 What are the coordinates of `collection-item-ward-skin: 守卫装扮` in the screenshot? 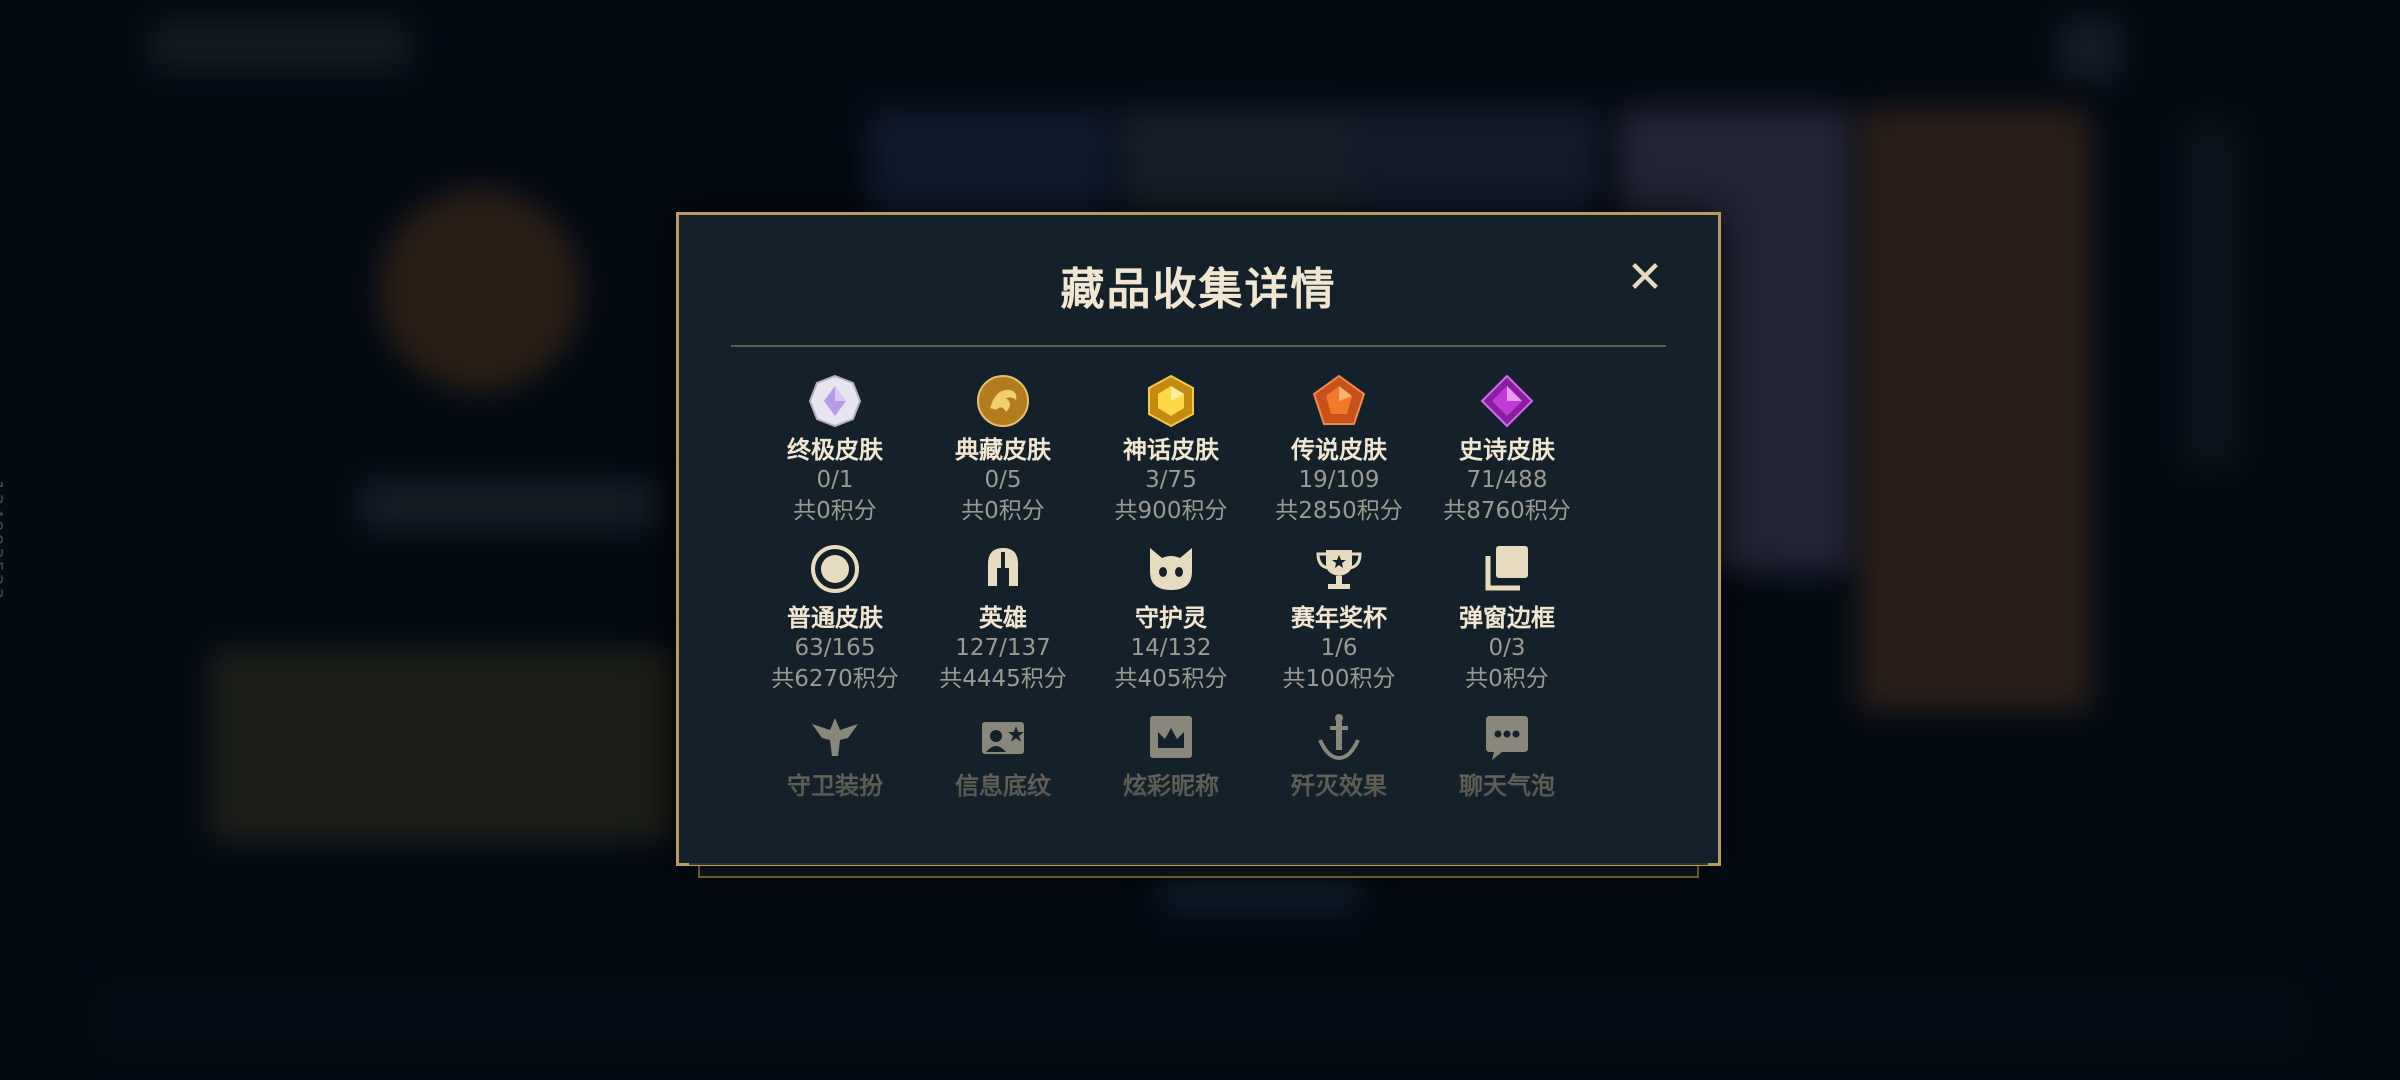 It's located at (835, 793).